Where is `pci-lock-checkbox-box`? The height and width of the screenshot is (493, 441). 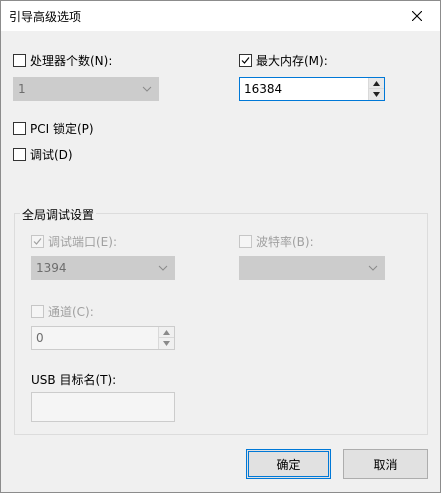 pci-lock-checkbox-box is located at coordinates (19, 128).